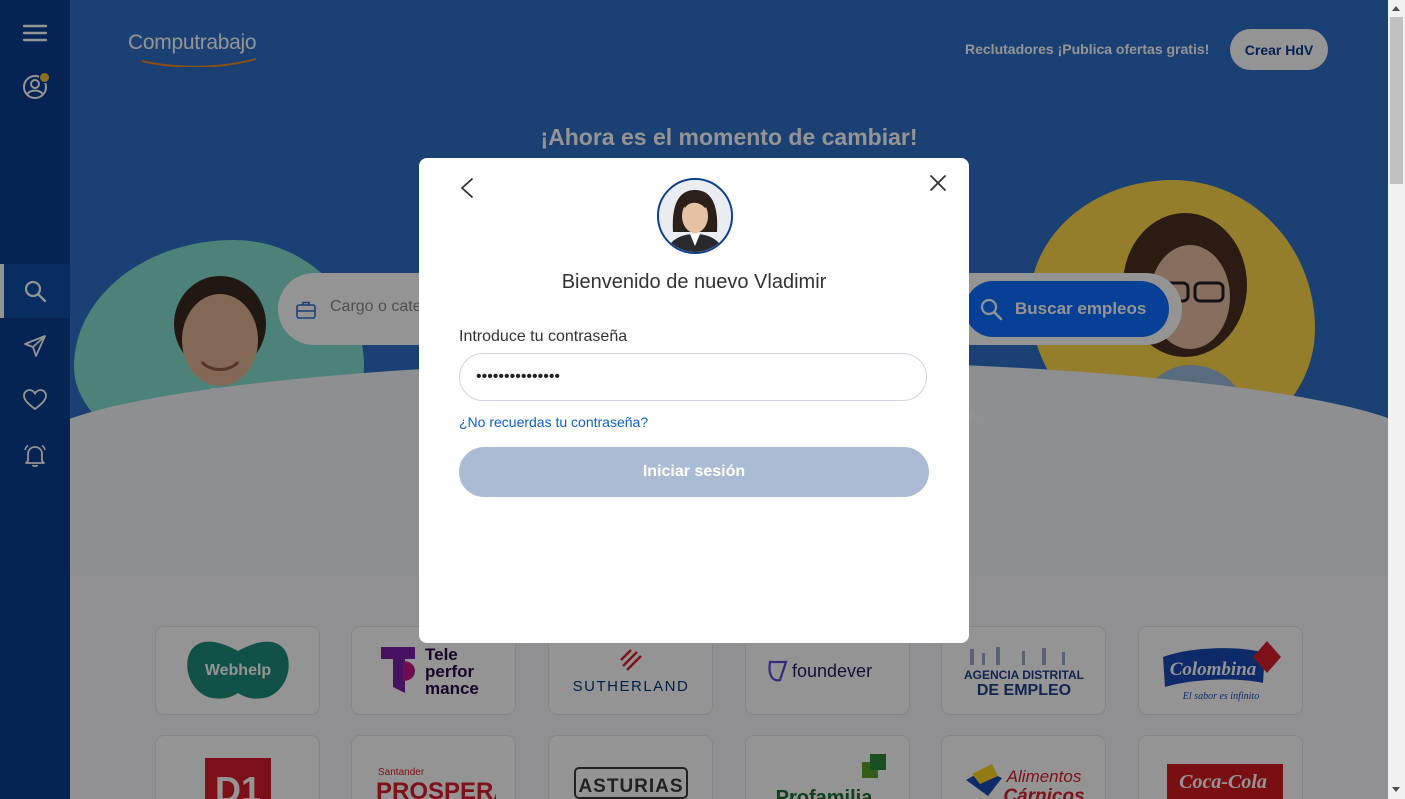 This screenshot has height=799, width=1405. I want to click on close-icon, so click(938, 183).